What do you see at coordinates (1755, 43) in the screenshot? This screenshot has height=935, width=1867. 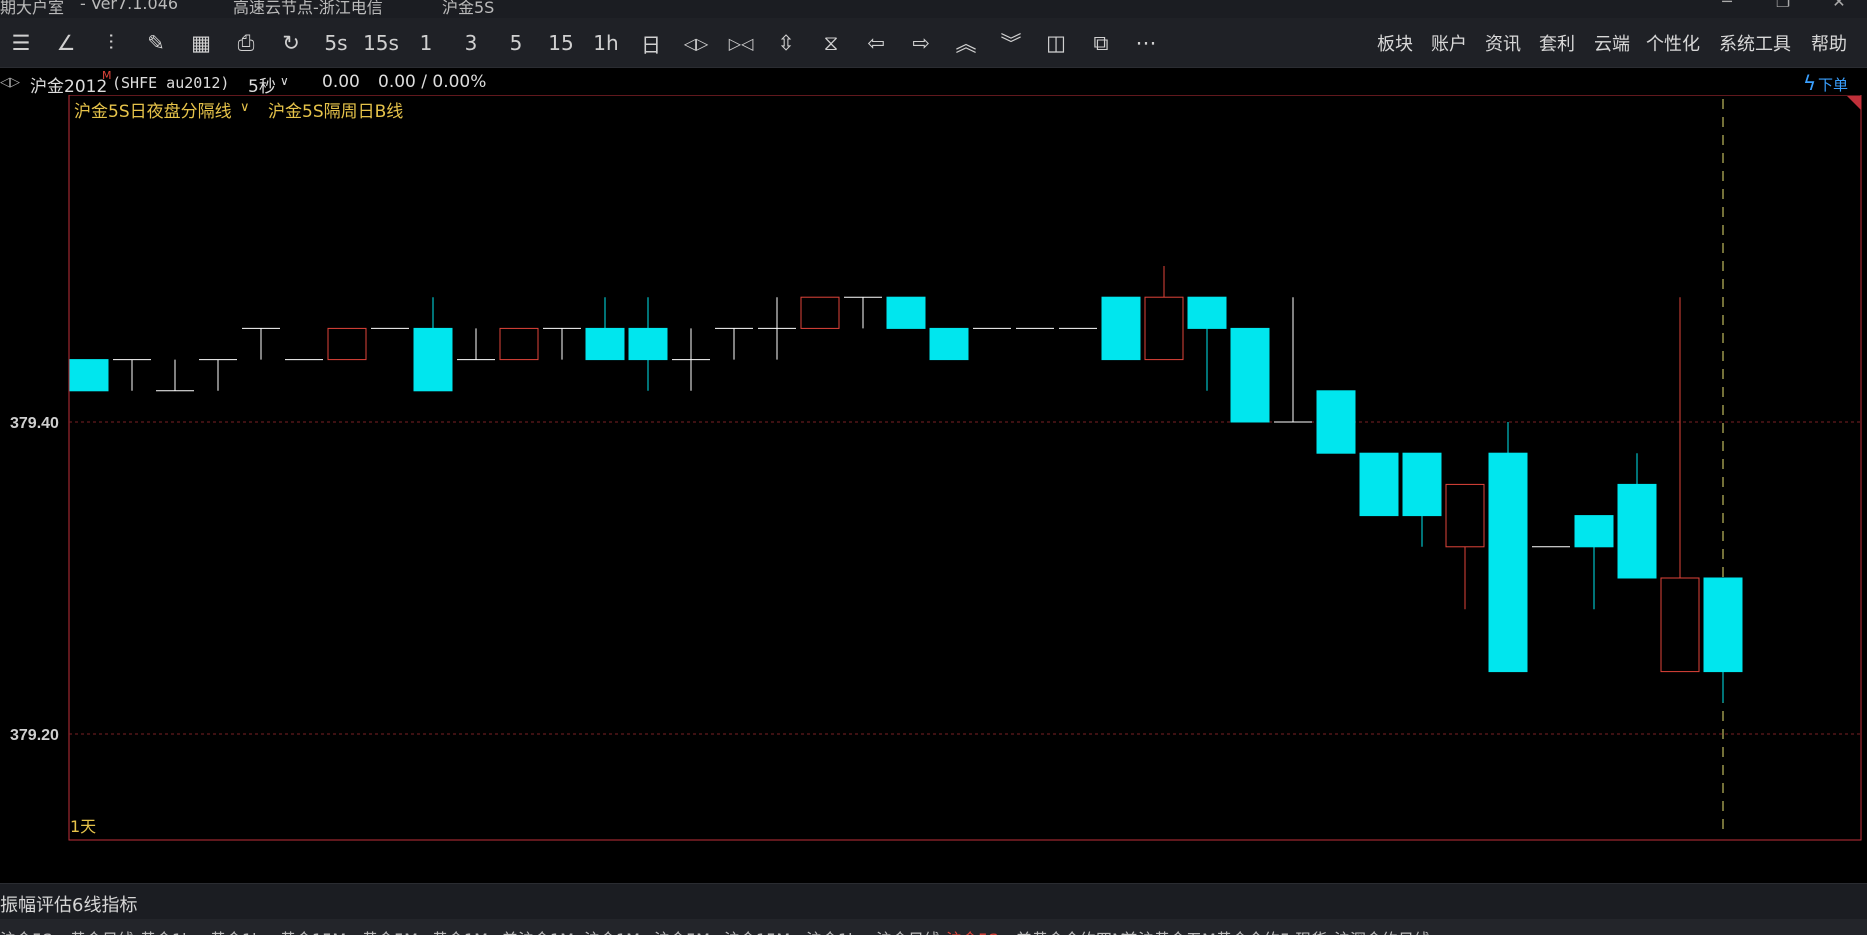 I see `menu-system-tools: 系统工具` at bounding box center [1755, 43].